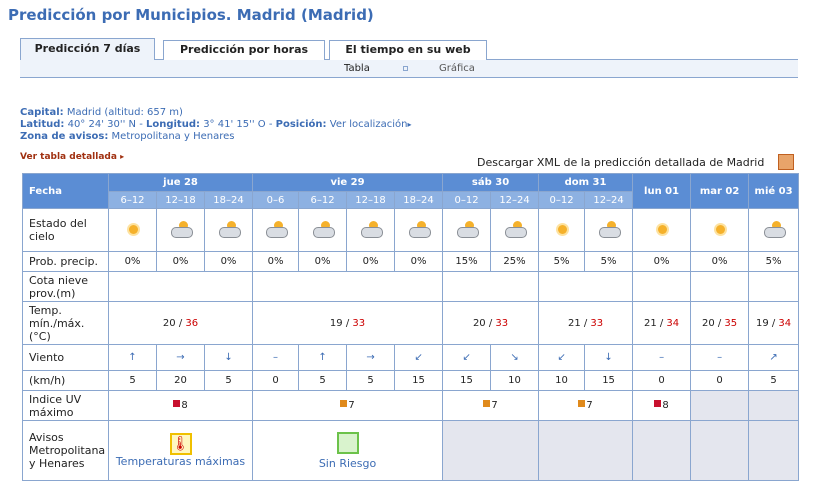 This screenshot has height=493, width=814. Describe the element at coordinates (124, 112) in the screenshot. I see `capital-value: Madrid (altitud: 657 m)` at that location.